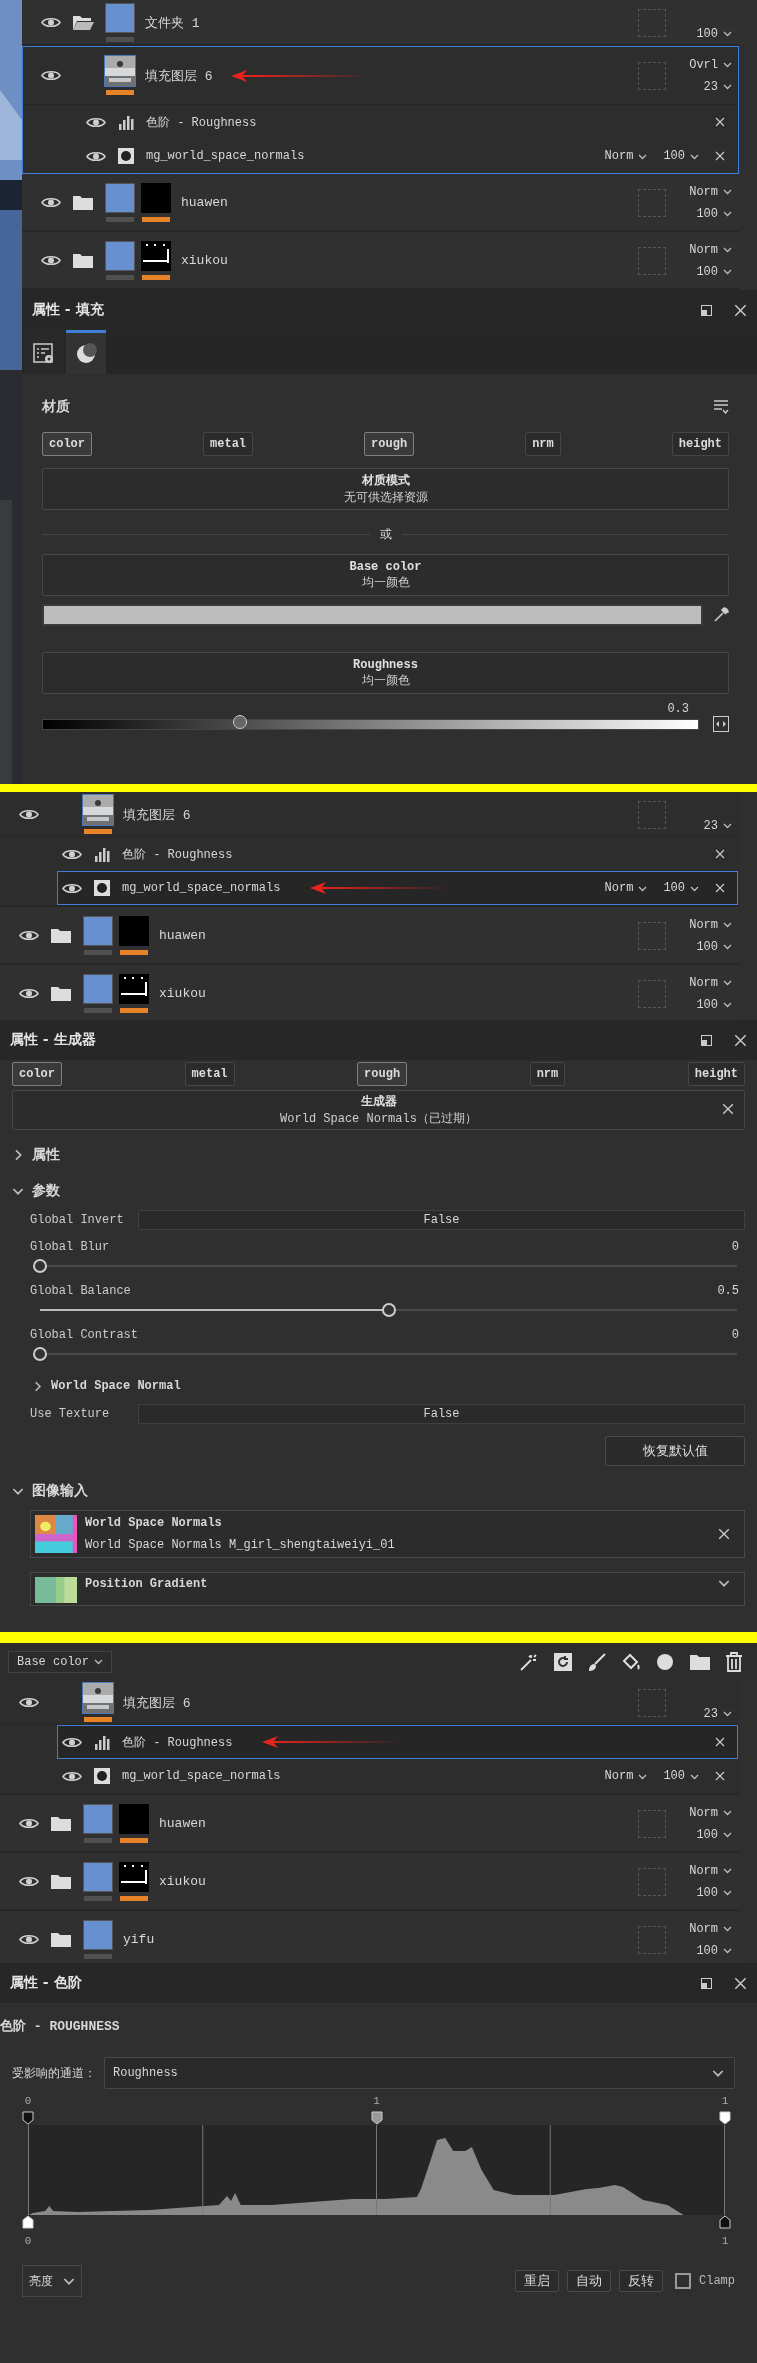 Image resolution: width=757 pixels, height=2363 pixels. I want to click on swap-icon, so click(721, 724).